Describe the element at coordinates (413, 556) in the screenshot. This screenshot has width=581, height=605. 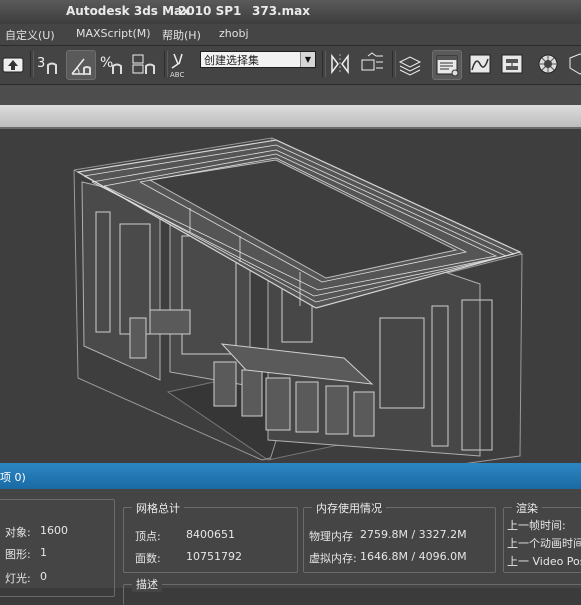
I see `virtual-memory-value: 1646.8M / 4096.0M` at that location.